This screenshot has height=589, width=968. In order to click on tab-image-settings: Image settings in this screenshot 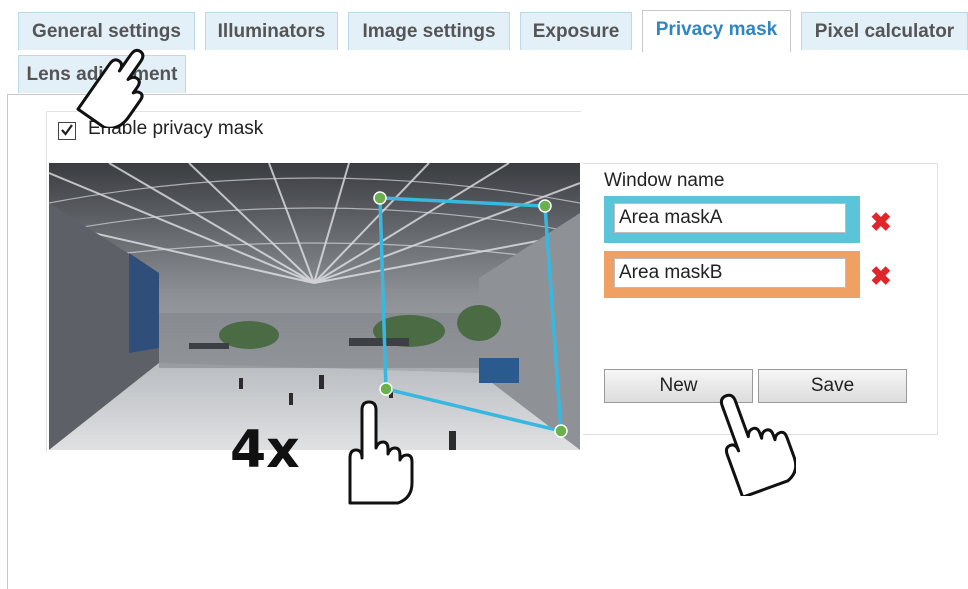, I will do `click(429, 31)`.